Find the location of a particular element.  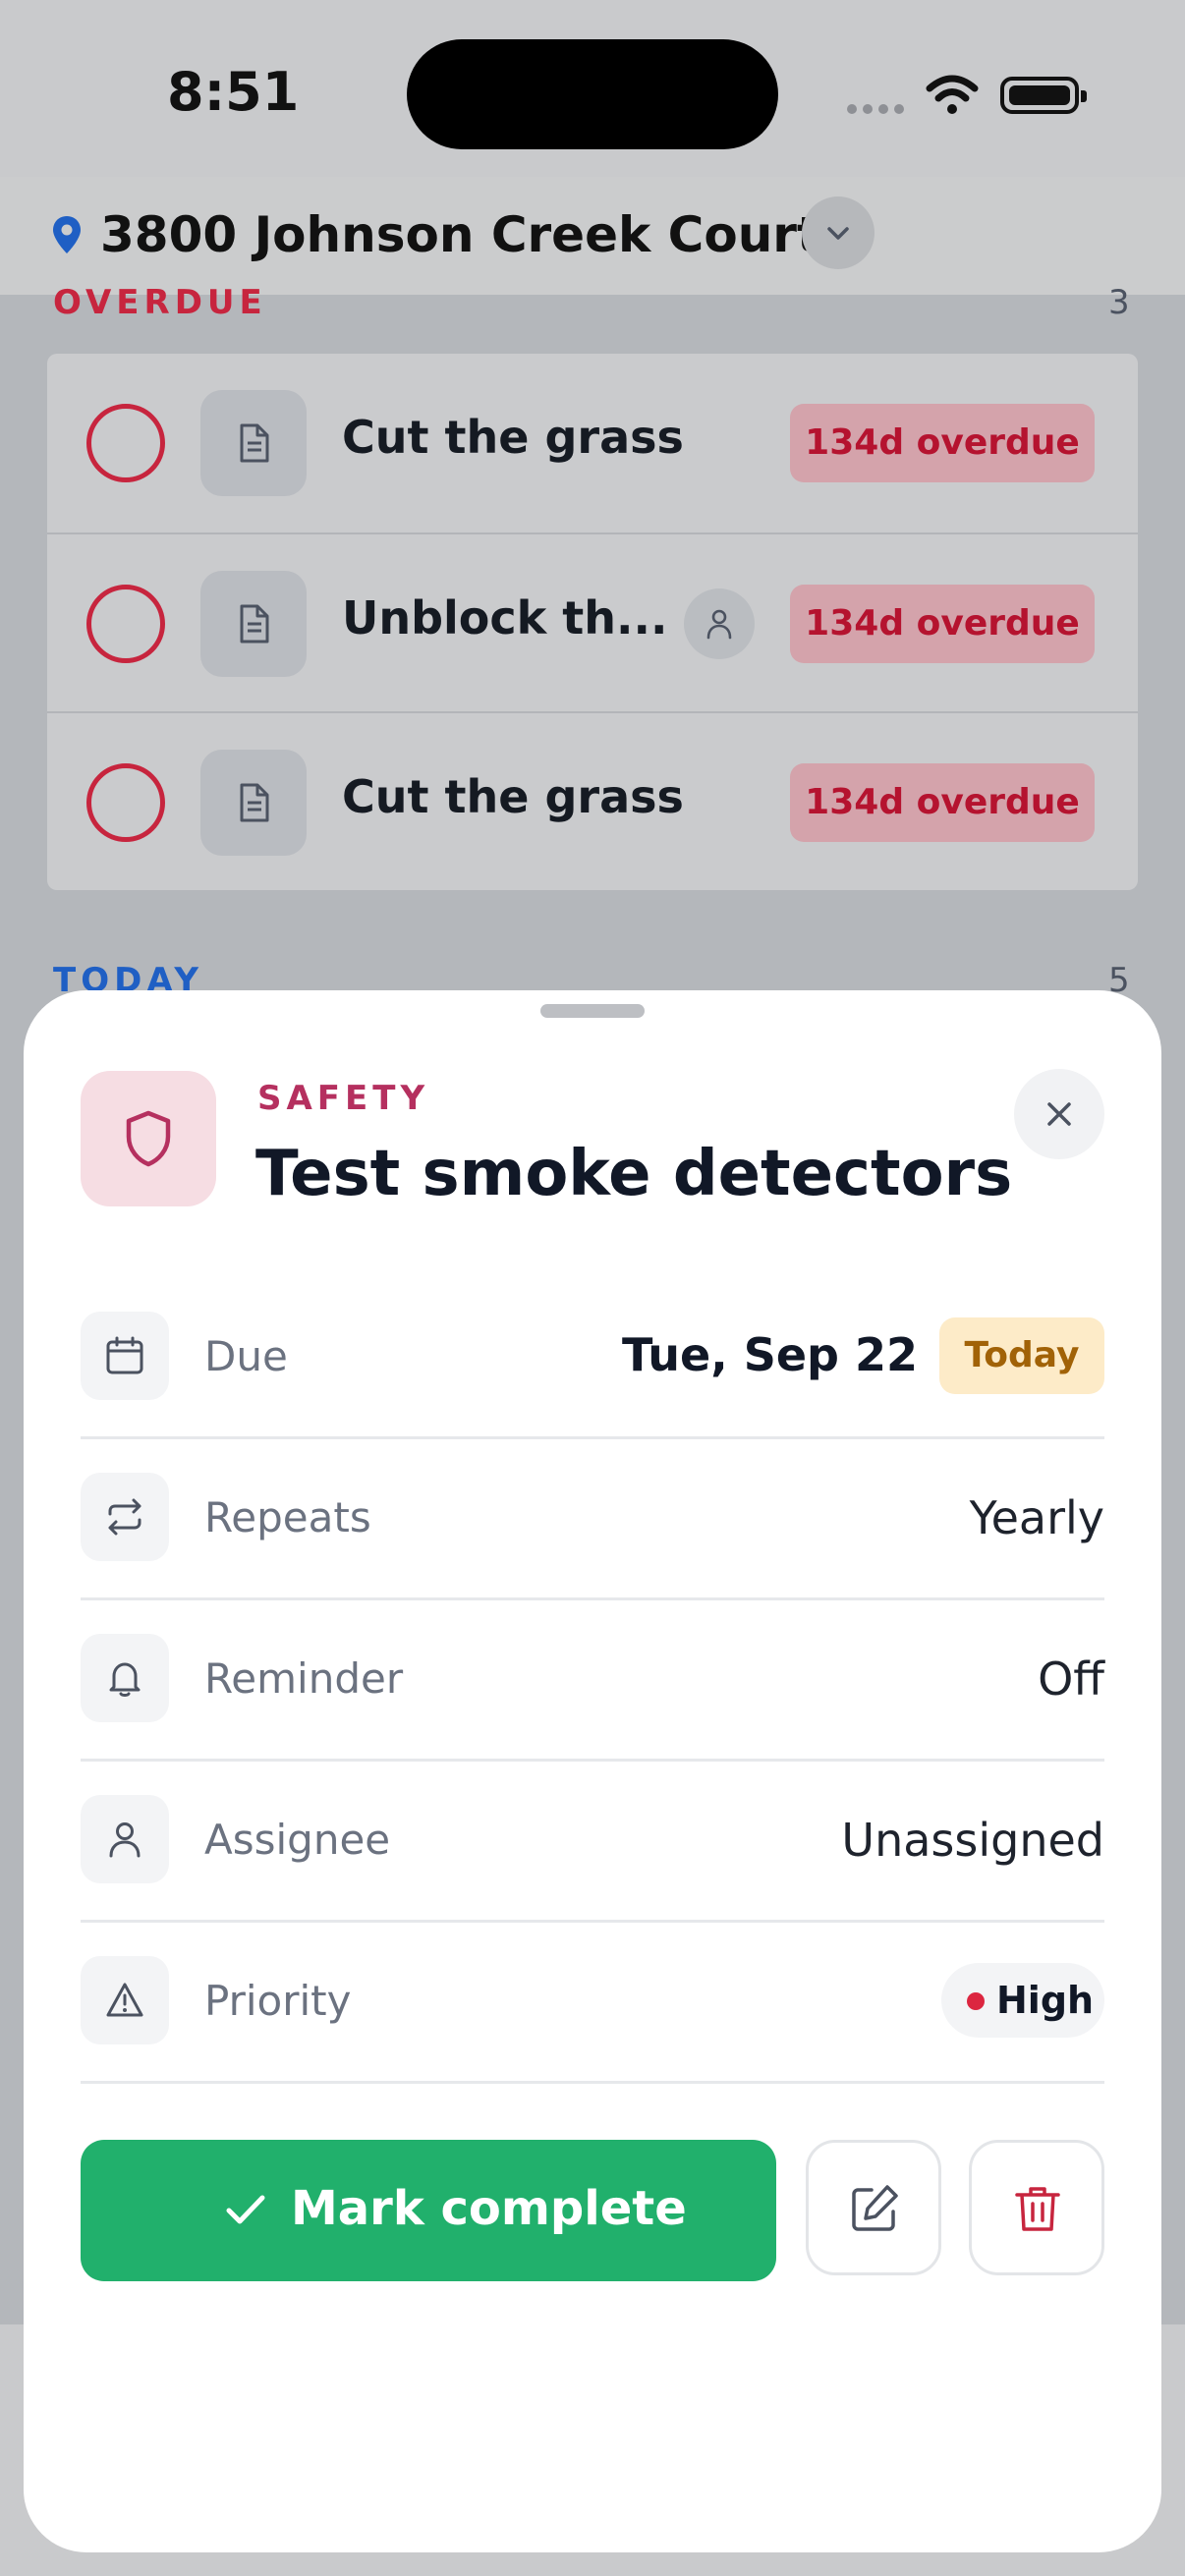

assignee-avatar is located at coordinates (720, 623).